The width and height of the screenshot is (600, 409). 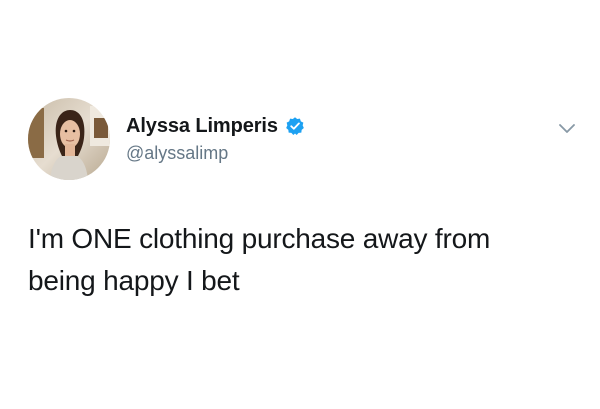 What do you see at coordinates (177, 153) in the screenshot?
I see `author-handle: @alyssalimp` at bounding box center [177, 153].